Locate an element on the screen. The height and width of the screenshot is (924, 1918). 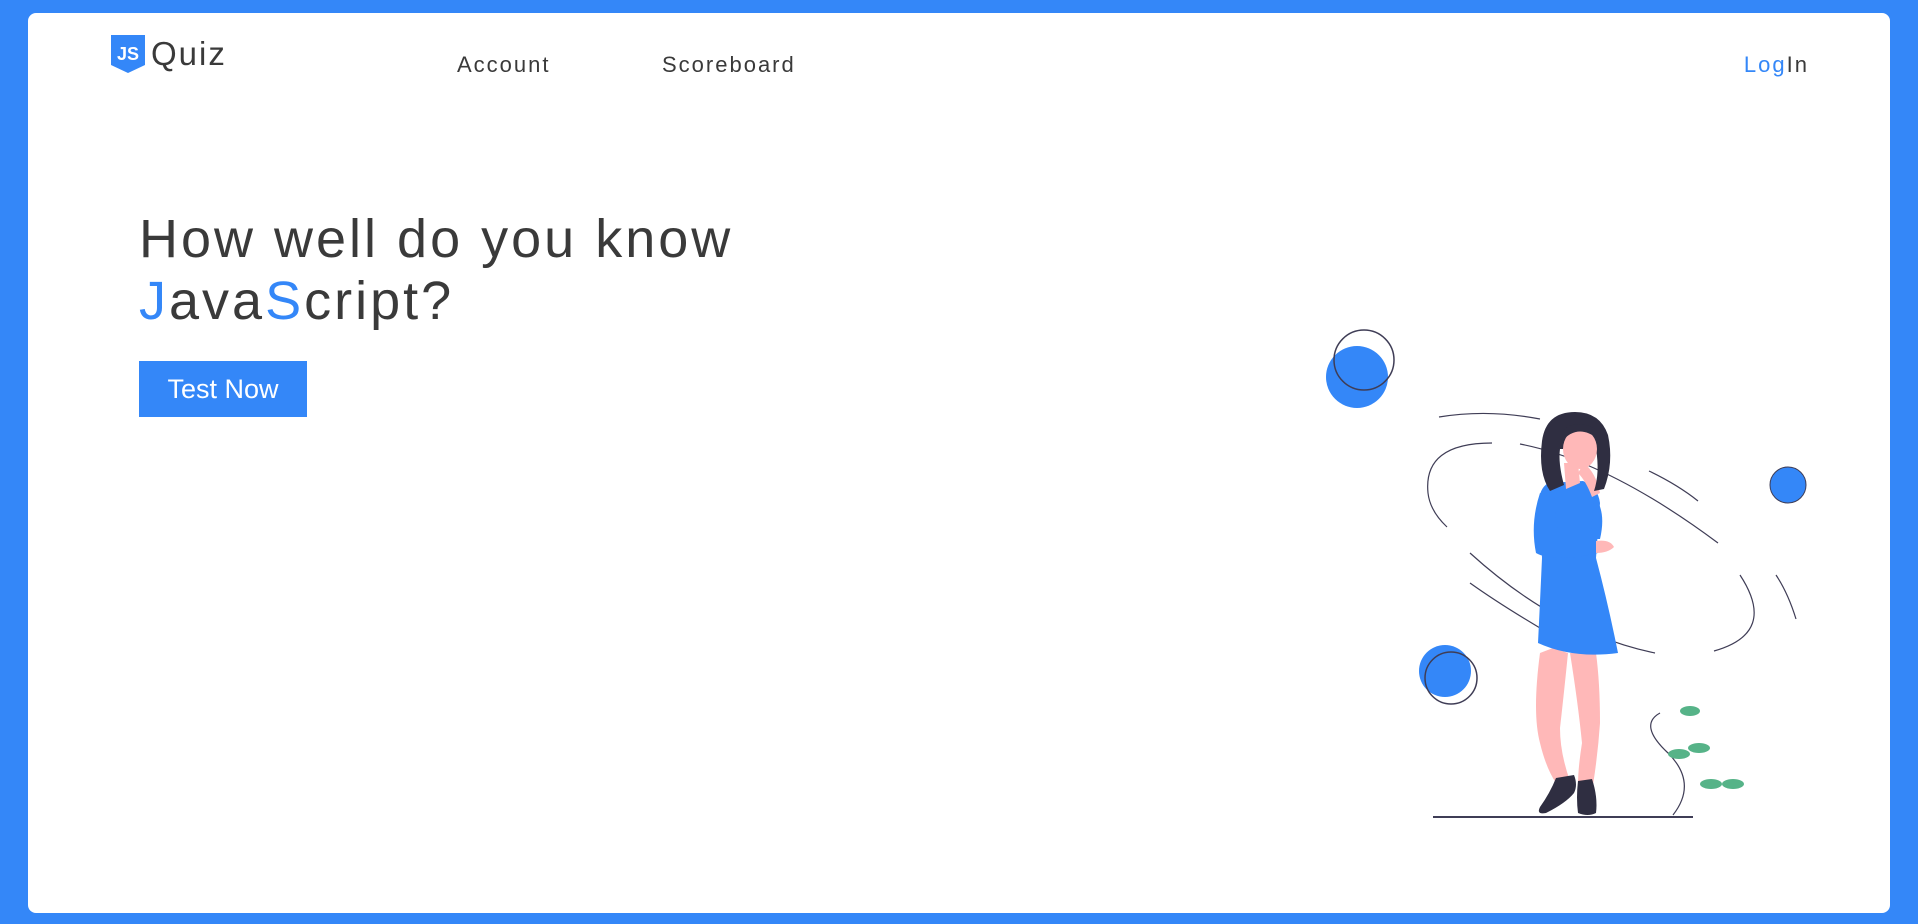
orbit-lines is located at coordinates (1612, 533).